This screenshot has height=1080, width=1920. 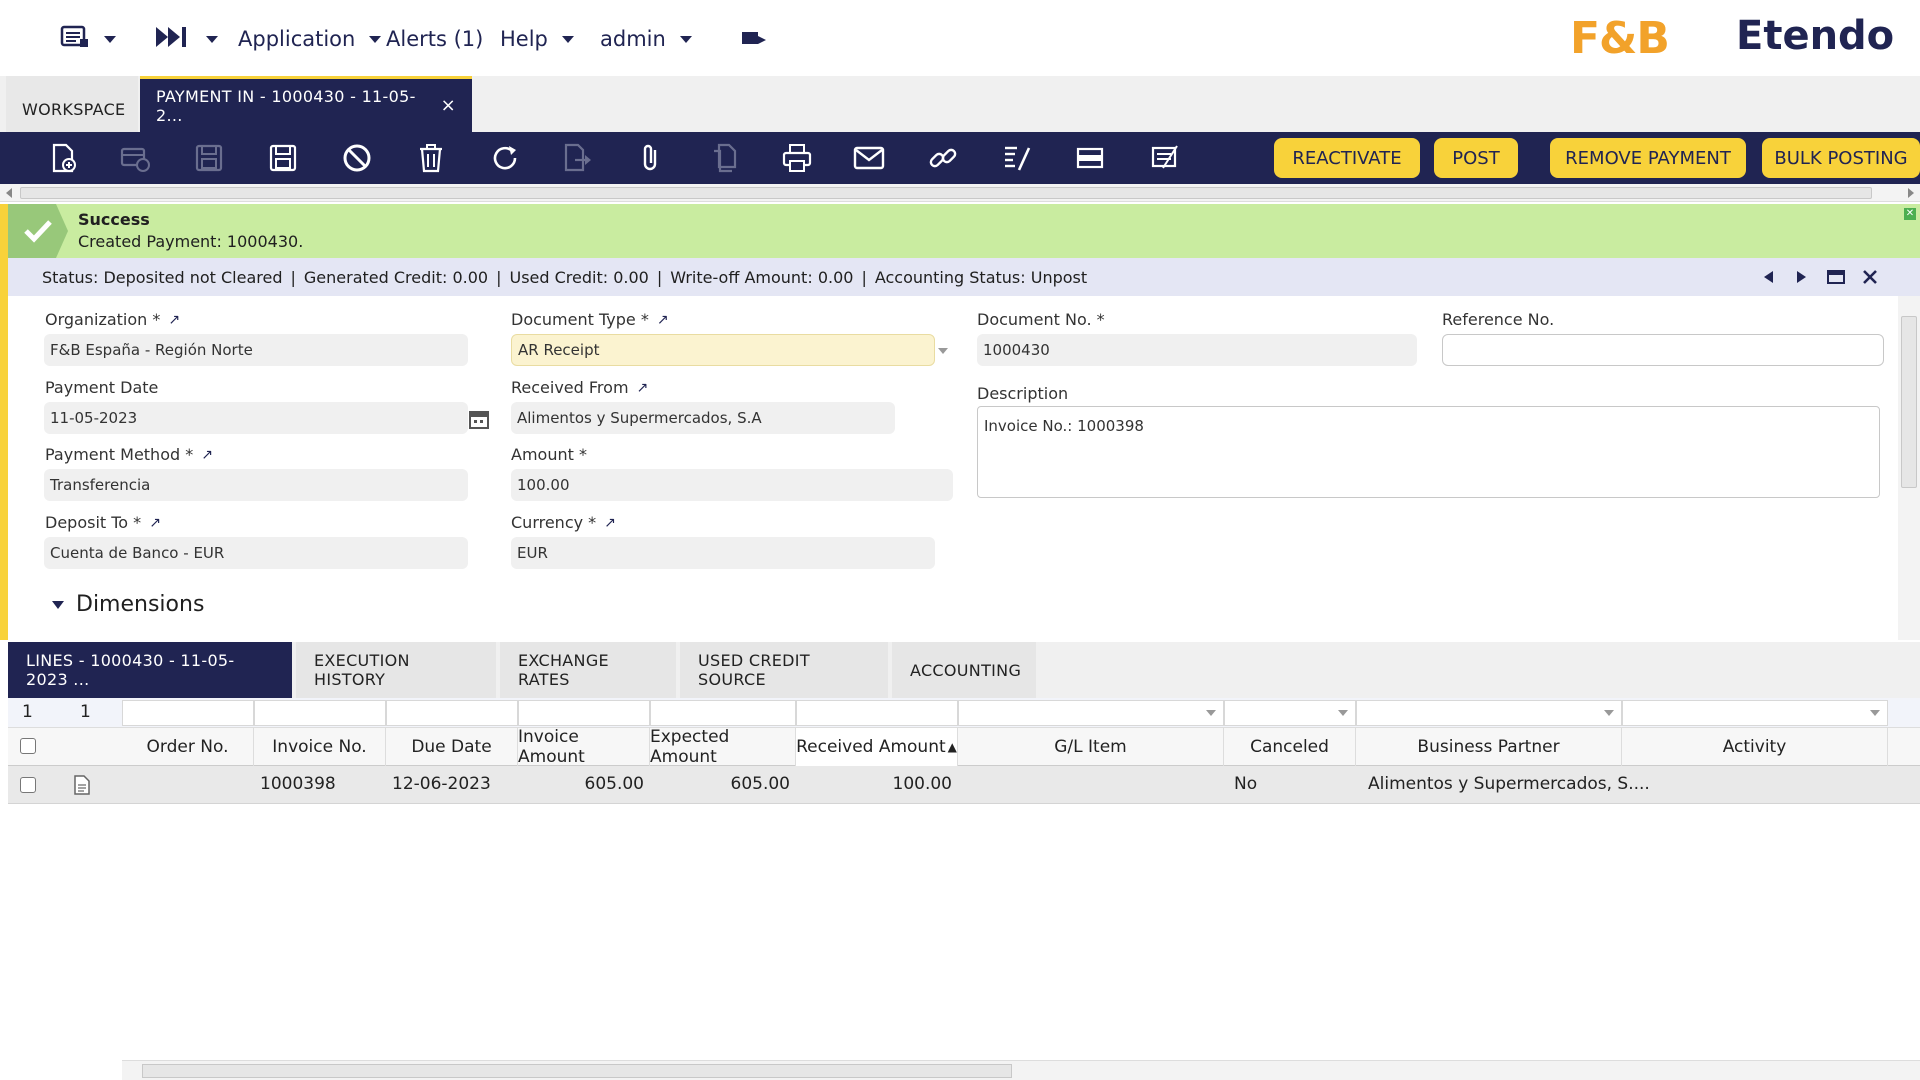 I want to click on column-received-amount: Received Amount ▲, so click(x=877, y=747).